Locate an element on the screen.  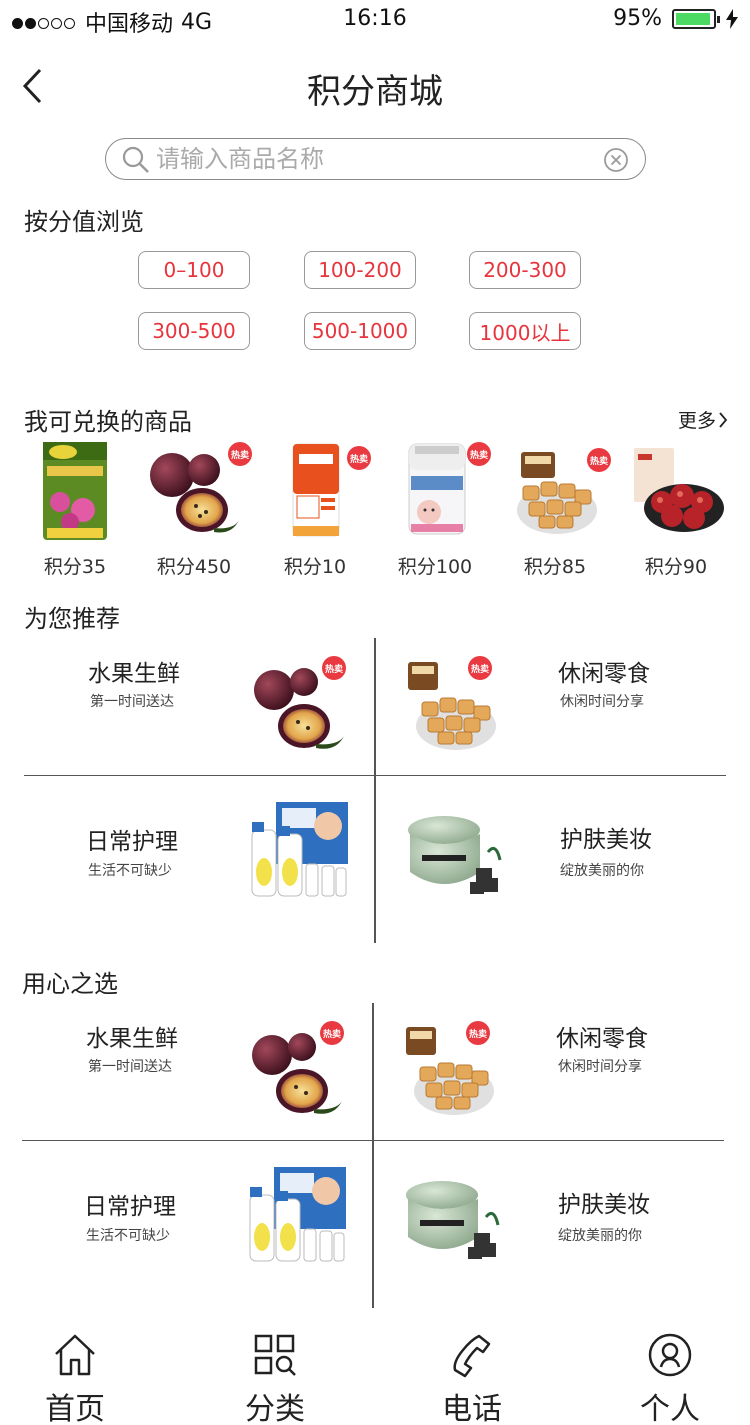
browse-section-title: 按分值浏览 is located at coordinates (84, 222).